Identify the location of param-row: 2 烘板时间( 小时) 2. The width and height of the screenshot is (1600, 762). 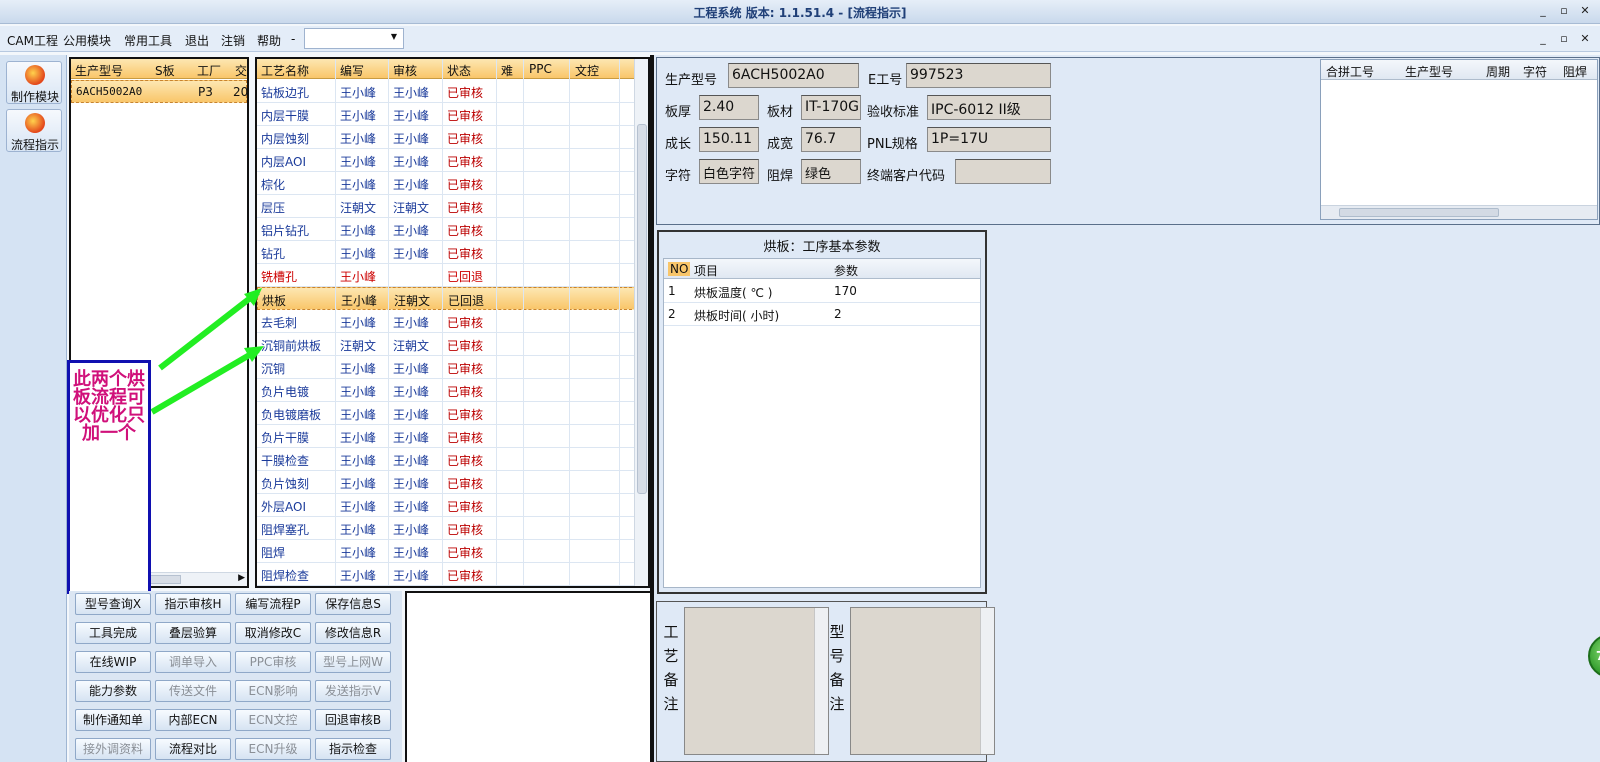
(822, 314).